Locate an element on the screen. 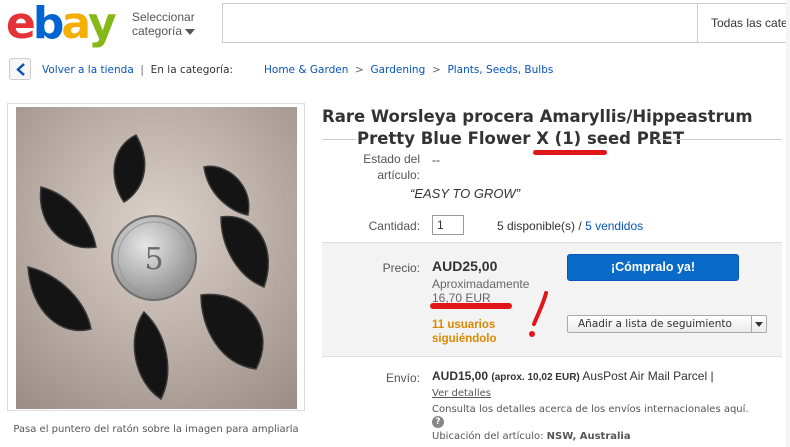 The image size is (790, 447). buy-now-button: ¡Cómpralo ya! is located at coordinates (653, 267).